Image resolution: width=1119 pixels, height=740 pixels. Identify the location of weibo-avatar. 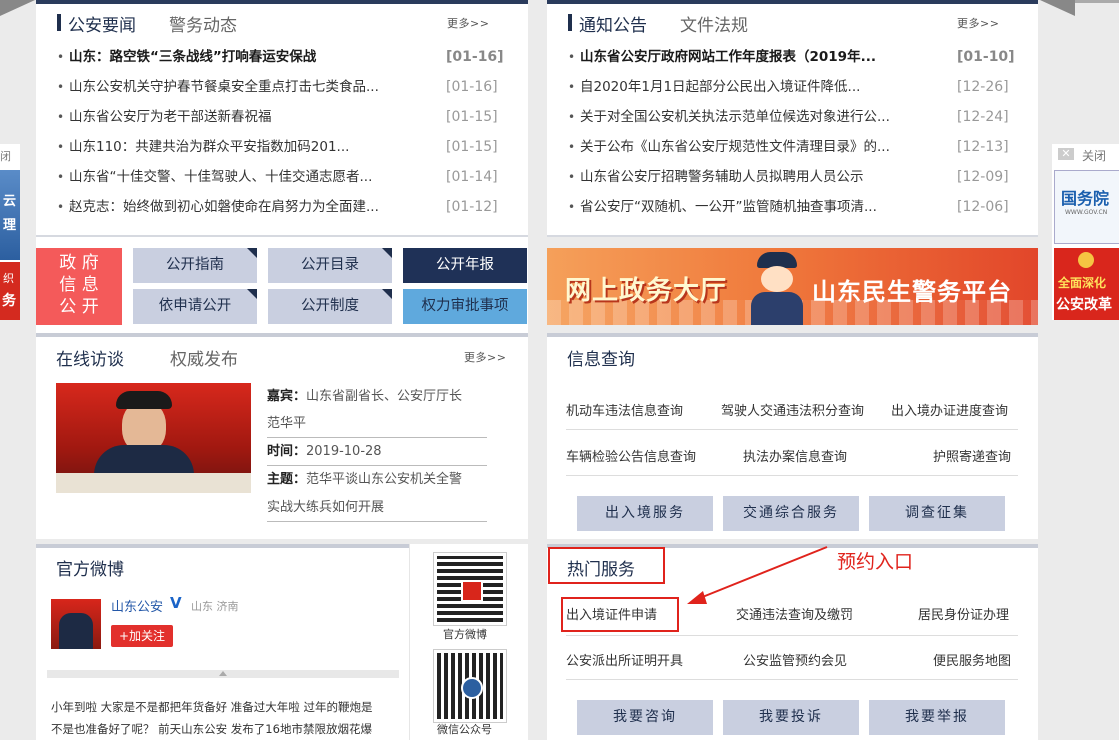
(76, 624).